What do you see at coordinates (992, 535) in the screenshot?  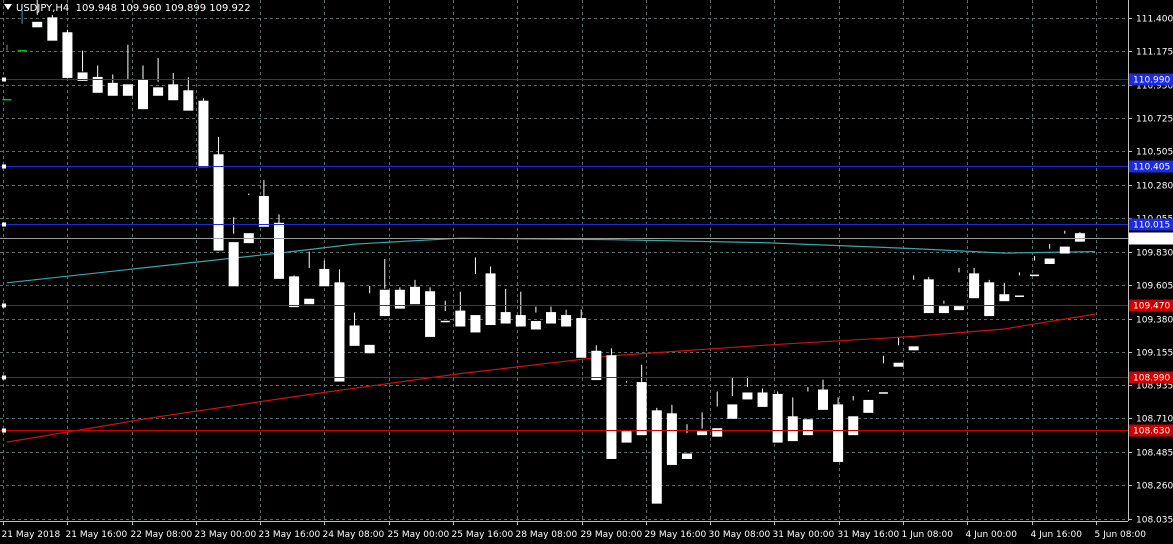 I see `x-tick-label: 4 Jun 00:00` at bounding box center [992, 535].